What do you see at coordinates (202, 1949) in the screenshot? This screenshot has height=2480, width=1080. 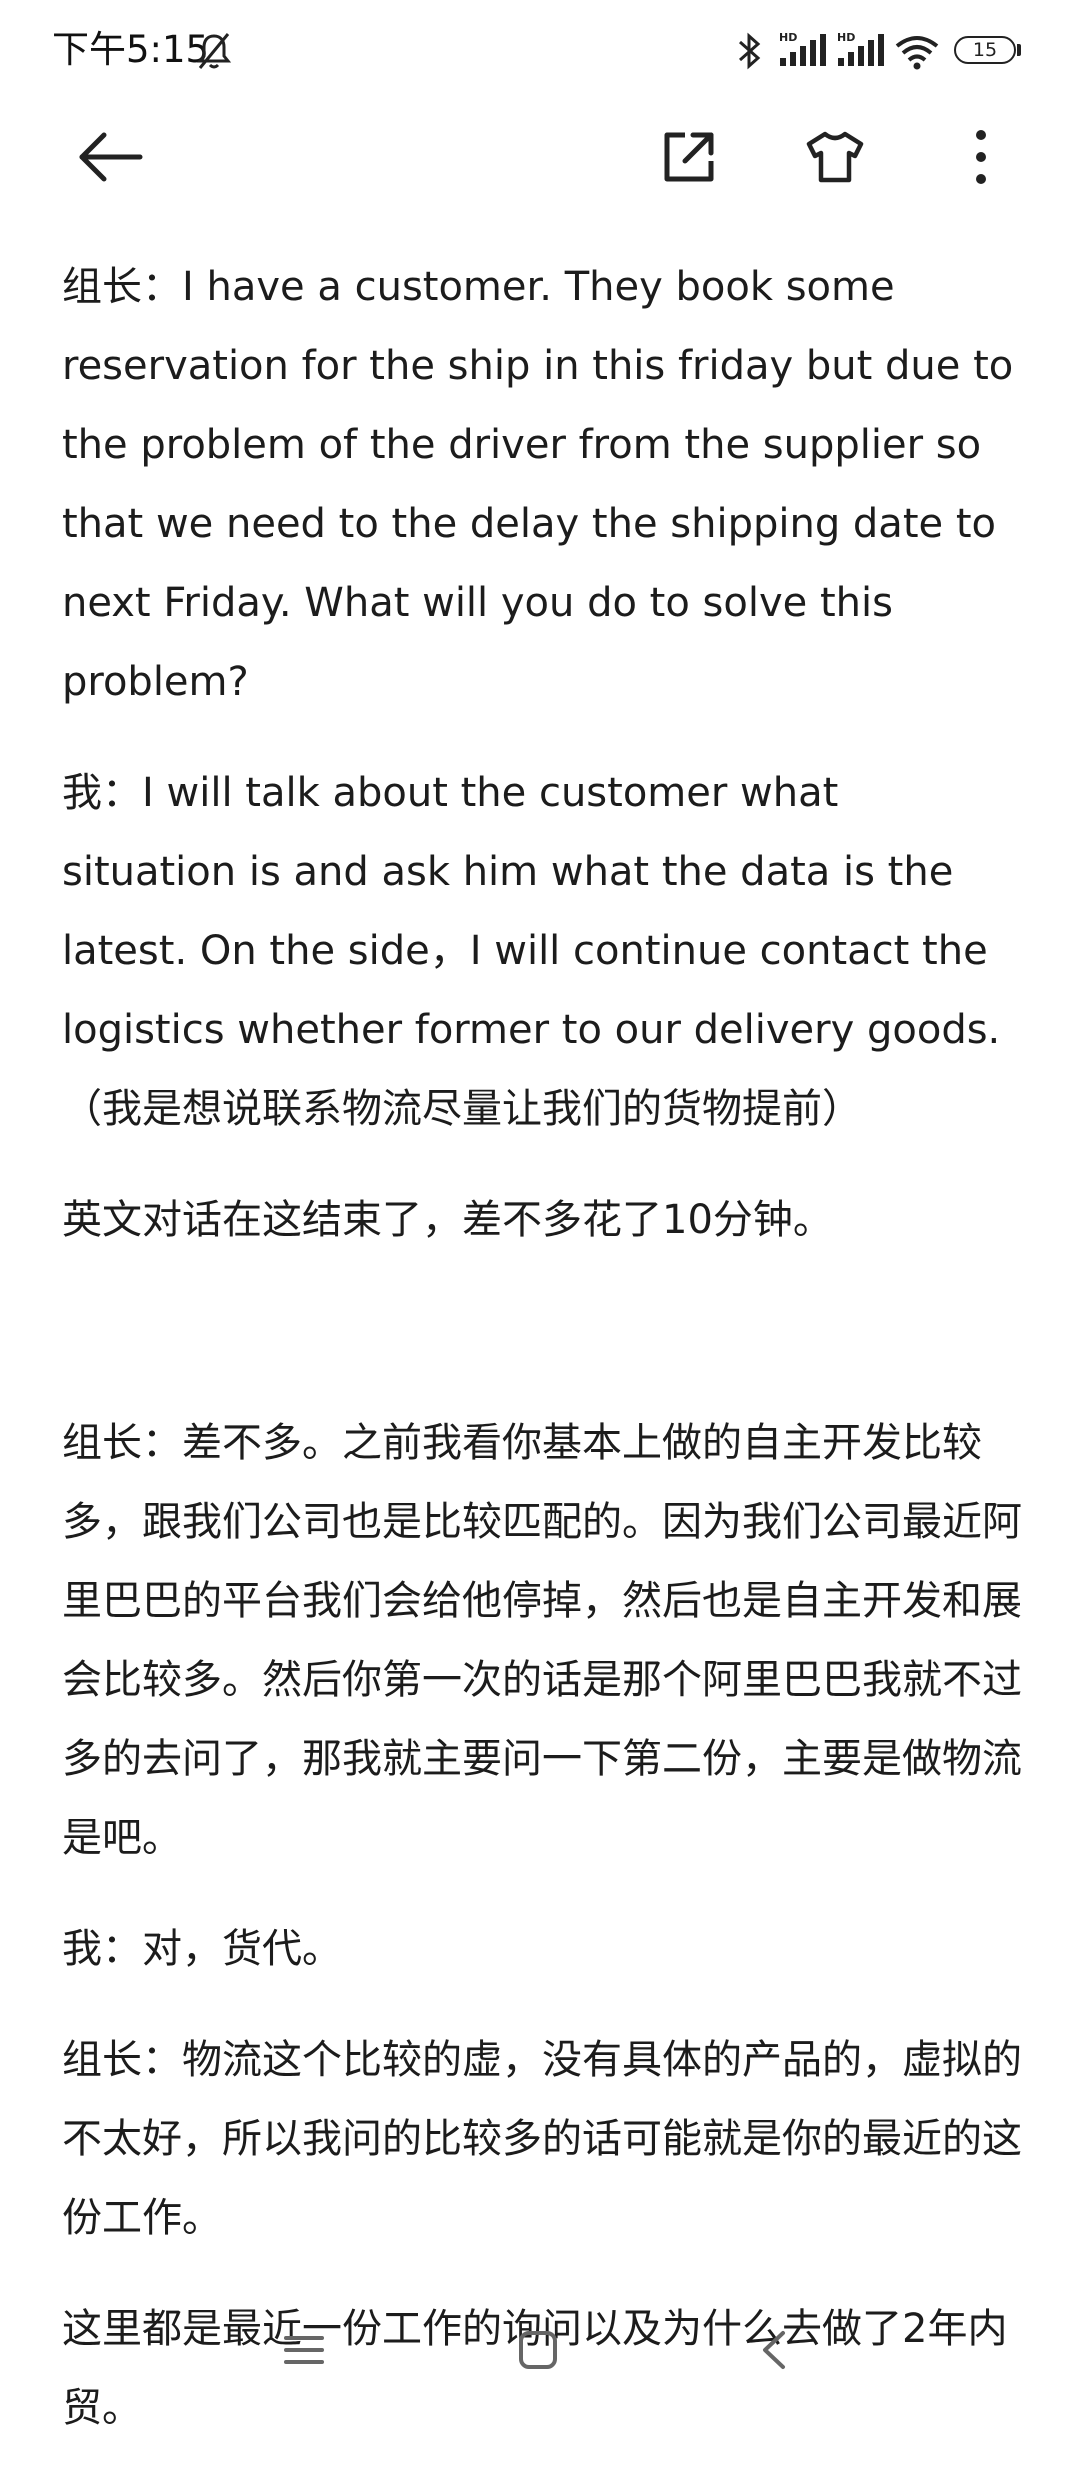 I see `paragraph: 我：对，货代。` at bounding box center [202, 1949].